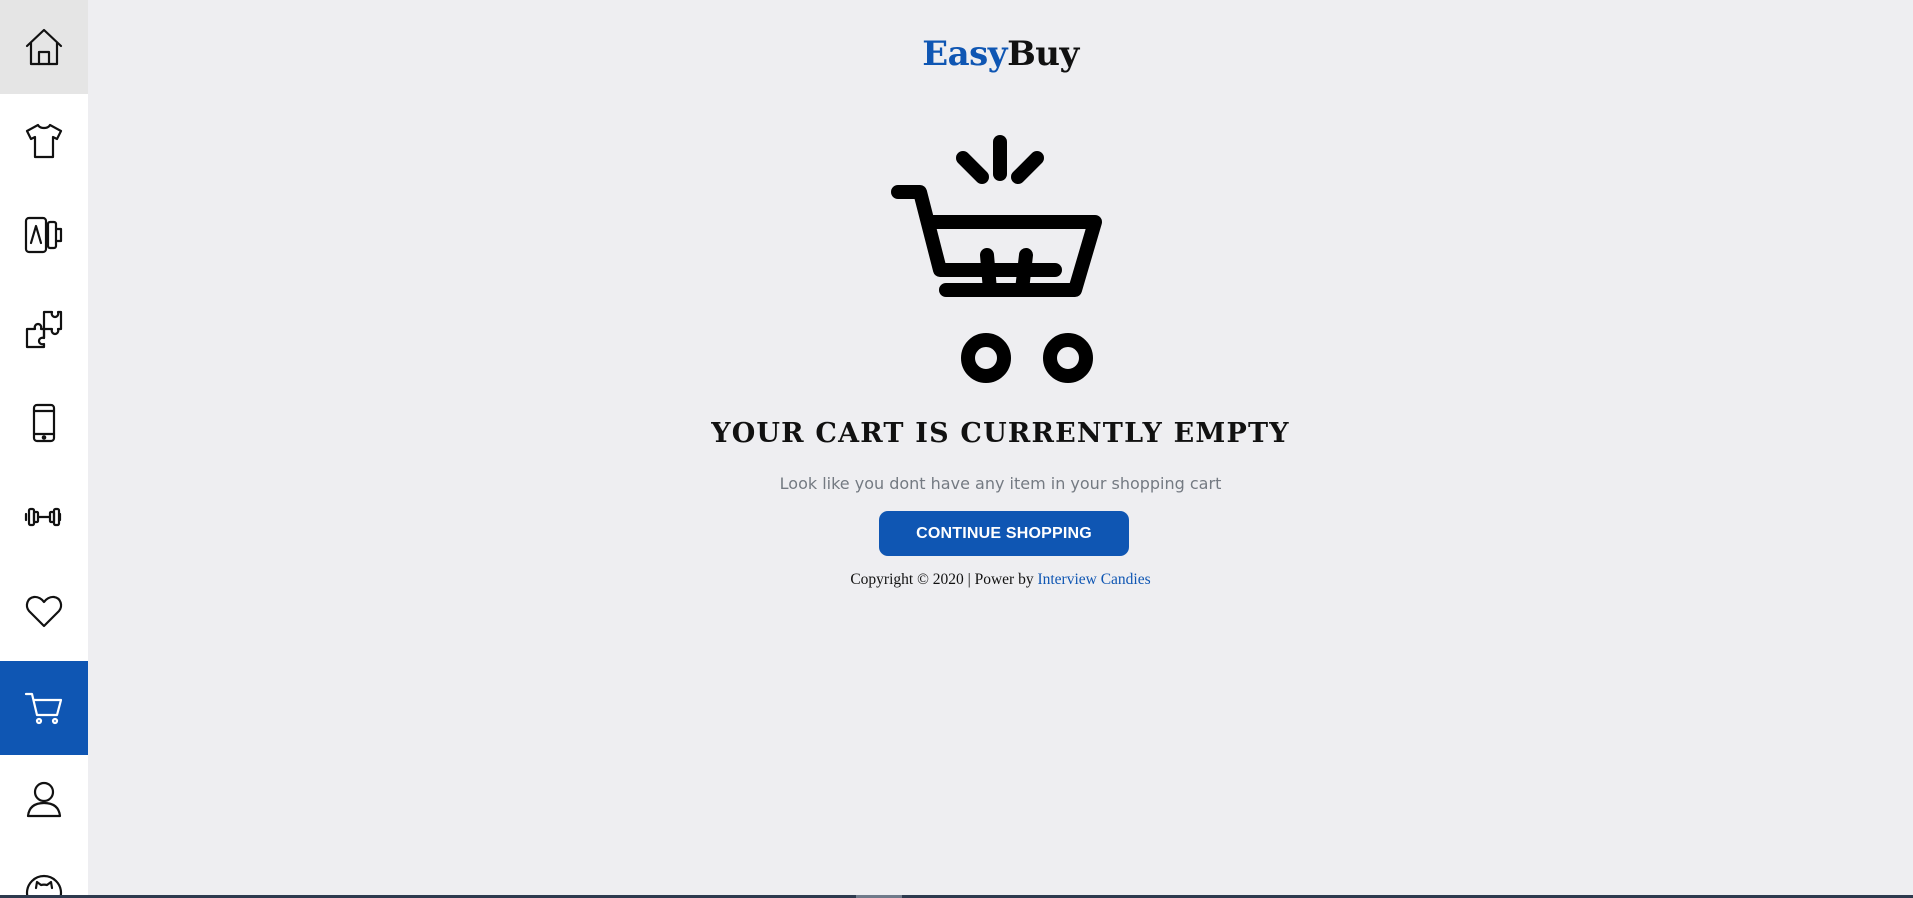  I want to click on tshirt-icon, so click(44, 141).